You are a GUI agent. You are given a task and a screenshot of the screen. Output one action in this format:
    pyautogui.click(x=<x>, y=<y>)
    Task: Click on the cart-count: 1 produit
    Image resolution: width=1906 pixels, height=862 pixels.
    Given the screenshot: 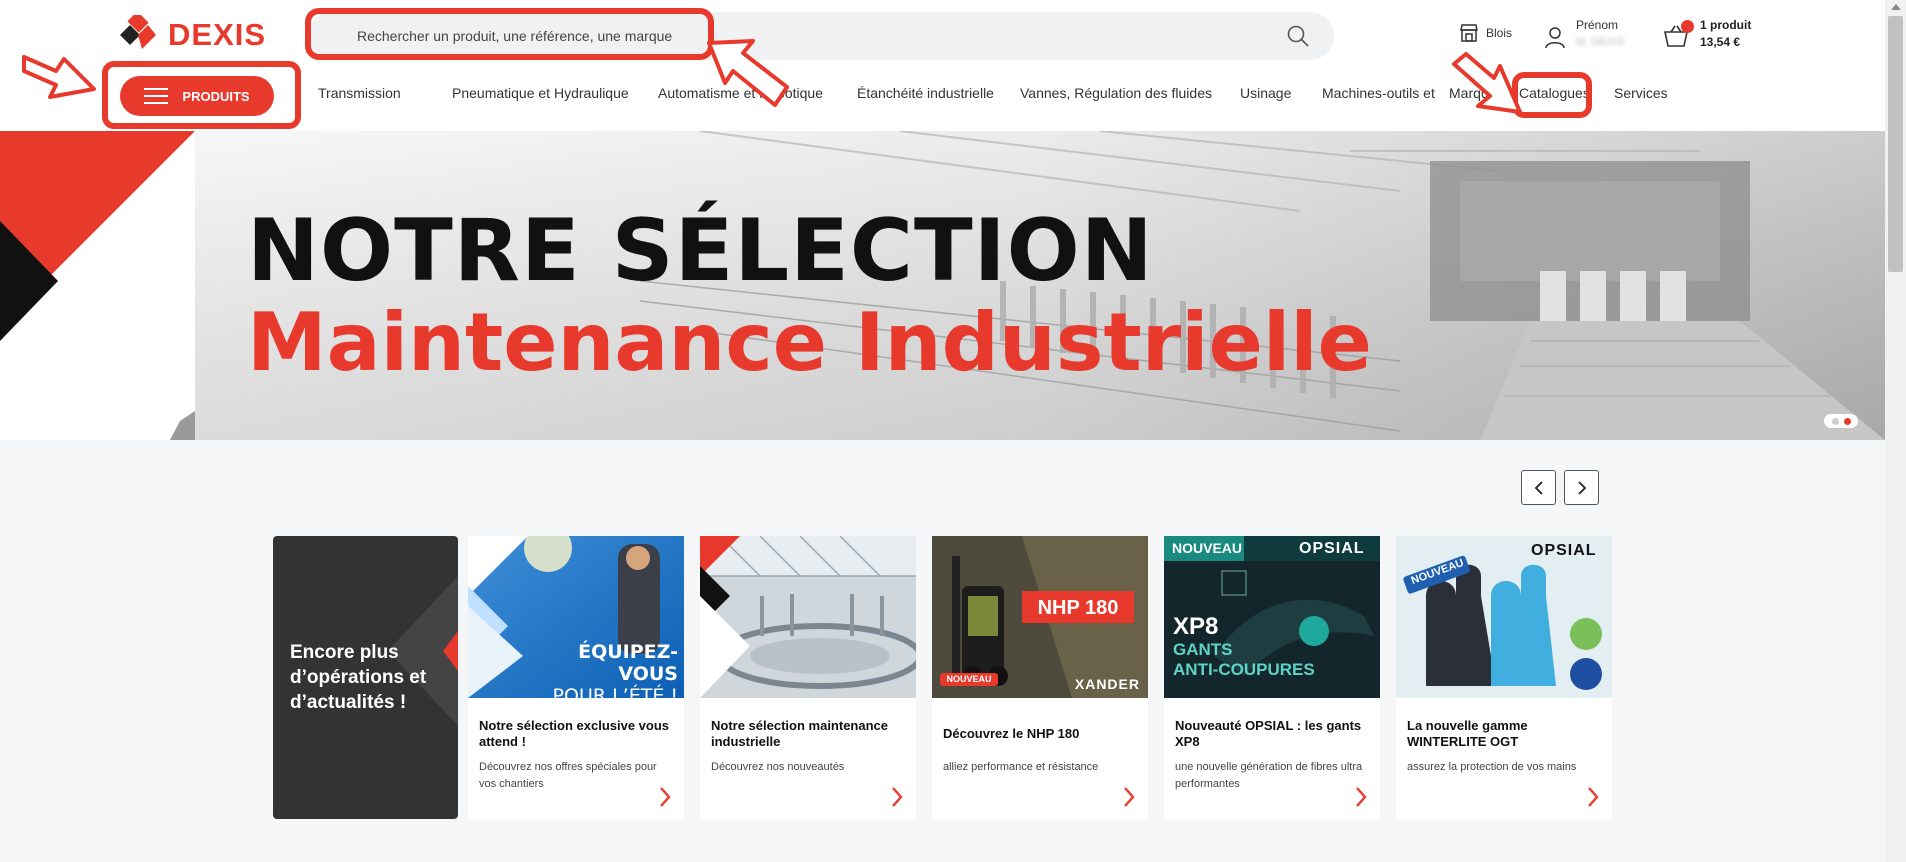 What is the action you would take?
    pyautogui.click(x=1726, y=25)
    